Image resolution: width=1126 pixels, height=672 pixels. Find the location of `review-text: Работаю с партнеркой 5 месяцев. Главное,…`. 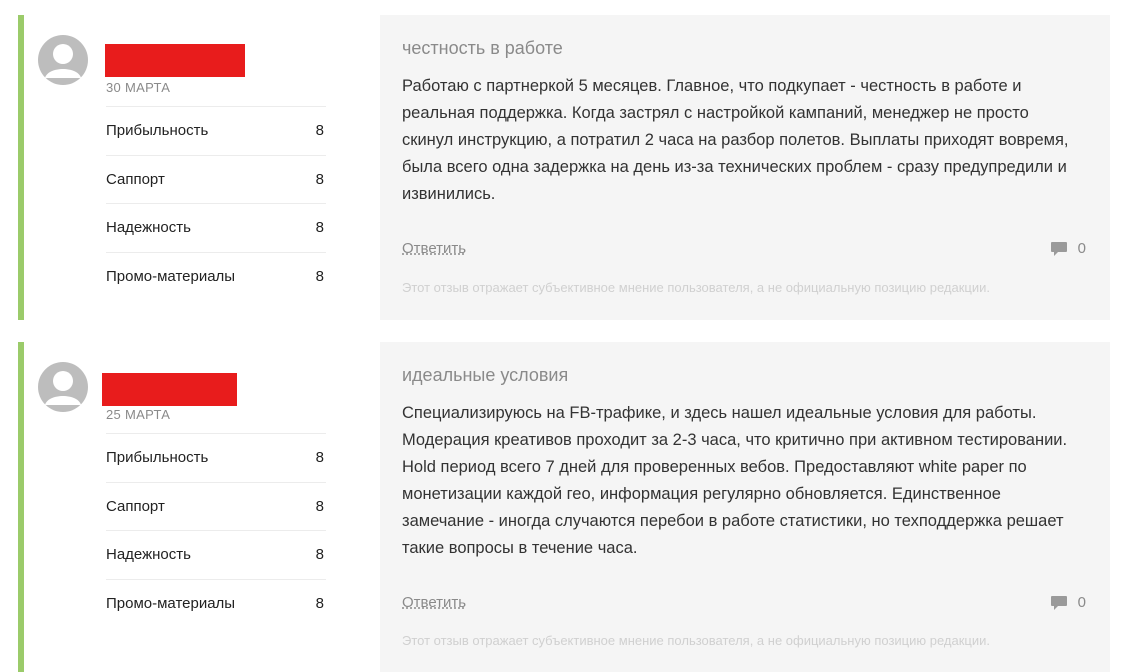

review-text: Работаю с партнеркой 5 месяцев. Главное,… is located at coordinates (735, 140).